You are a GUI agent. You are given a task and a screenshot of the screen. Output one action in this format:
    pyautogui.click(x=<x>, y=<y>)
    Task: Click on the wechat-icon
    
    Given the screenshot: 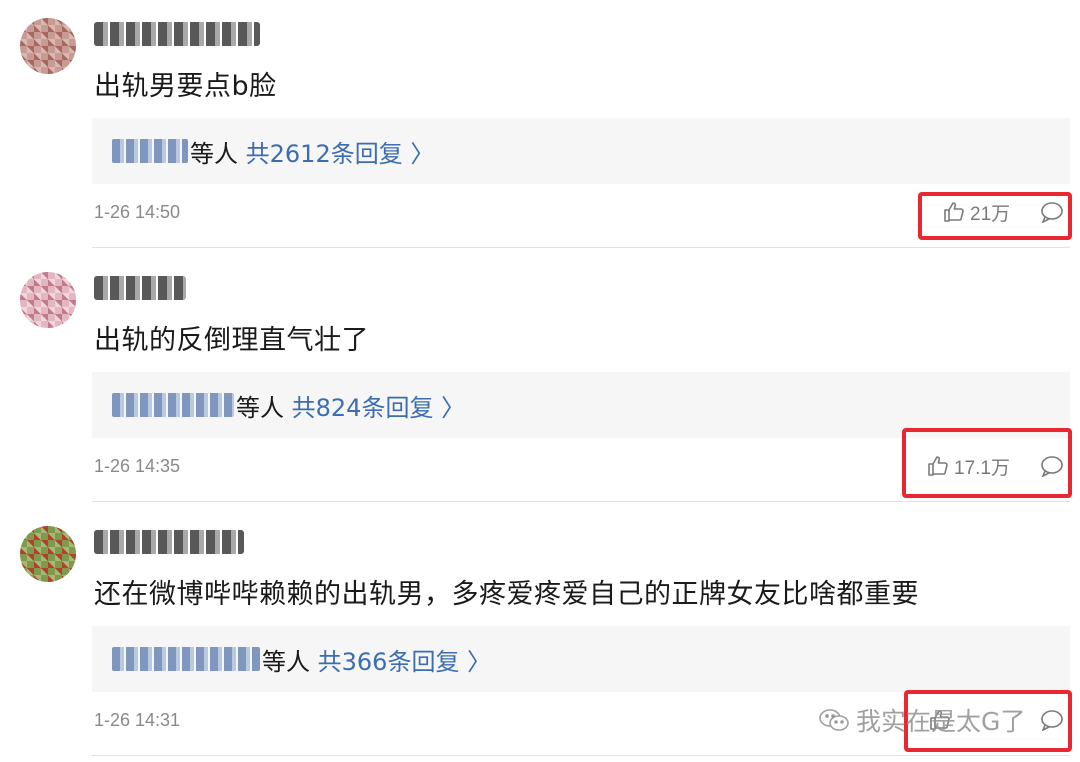 What is the action you would take?
    pyautogui.click(x=834, y=720)
    